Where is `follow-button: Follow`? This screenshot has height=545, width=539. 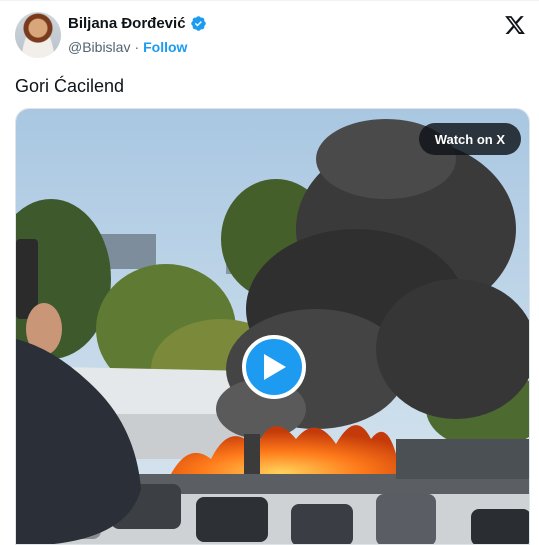 follow-button: Follow is located at coordinates (165, 47).